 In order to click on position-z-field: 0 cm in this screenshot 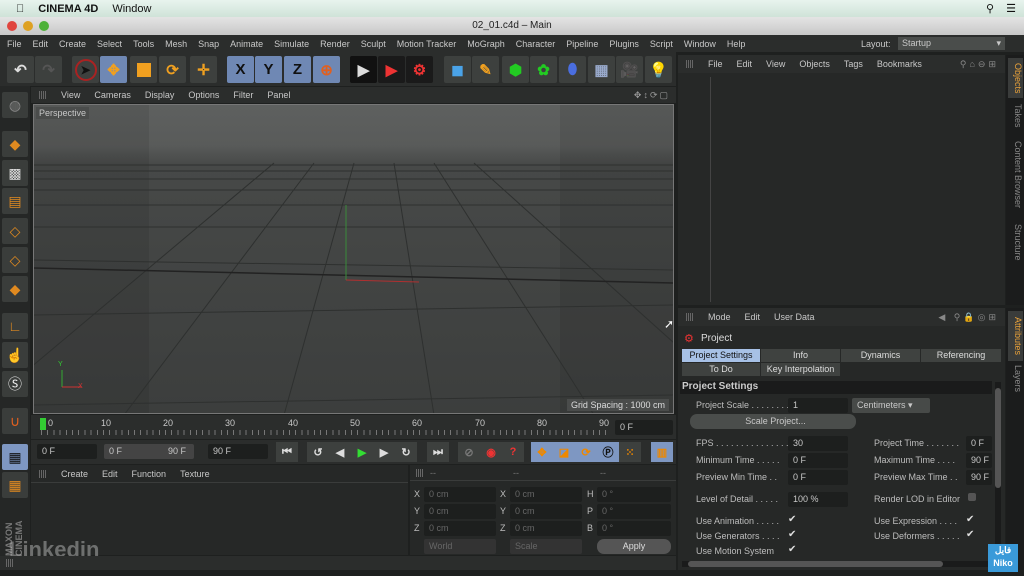, I will do `click(460, 528)`.